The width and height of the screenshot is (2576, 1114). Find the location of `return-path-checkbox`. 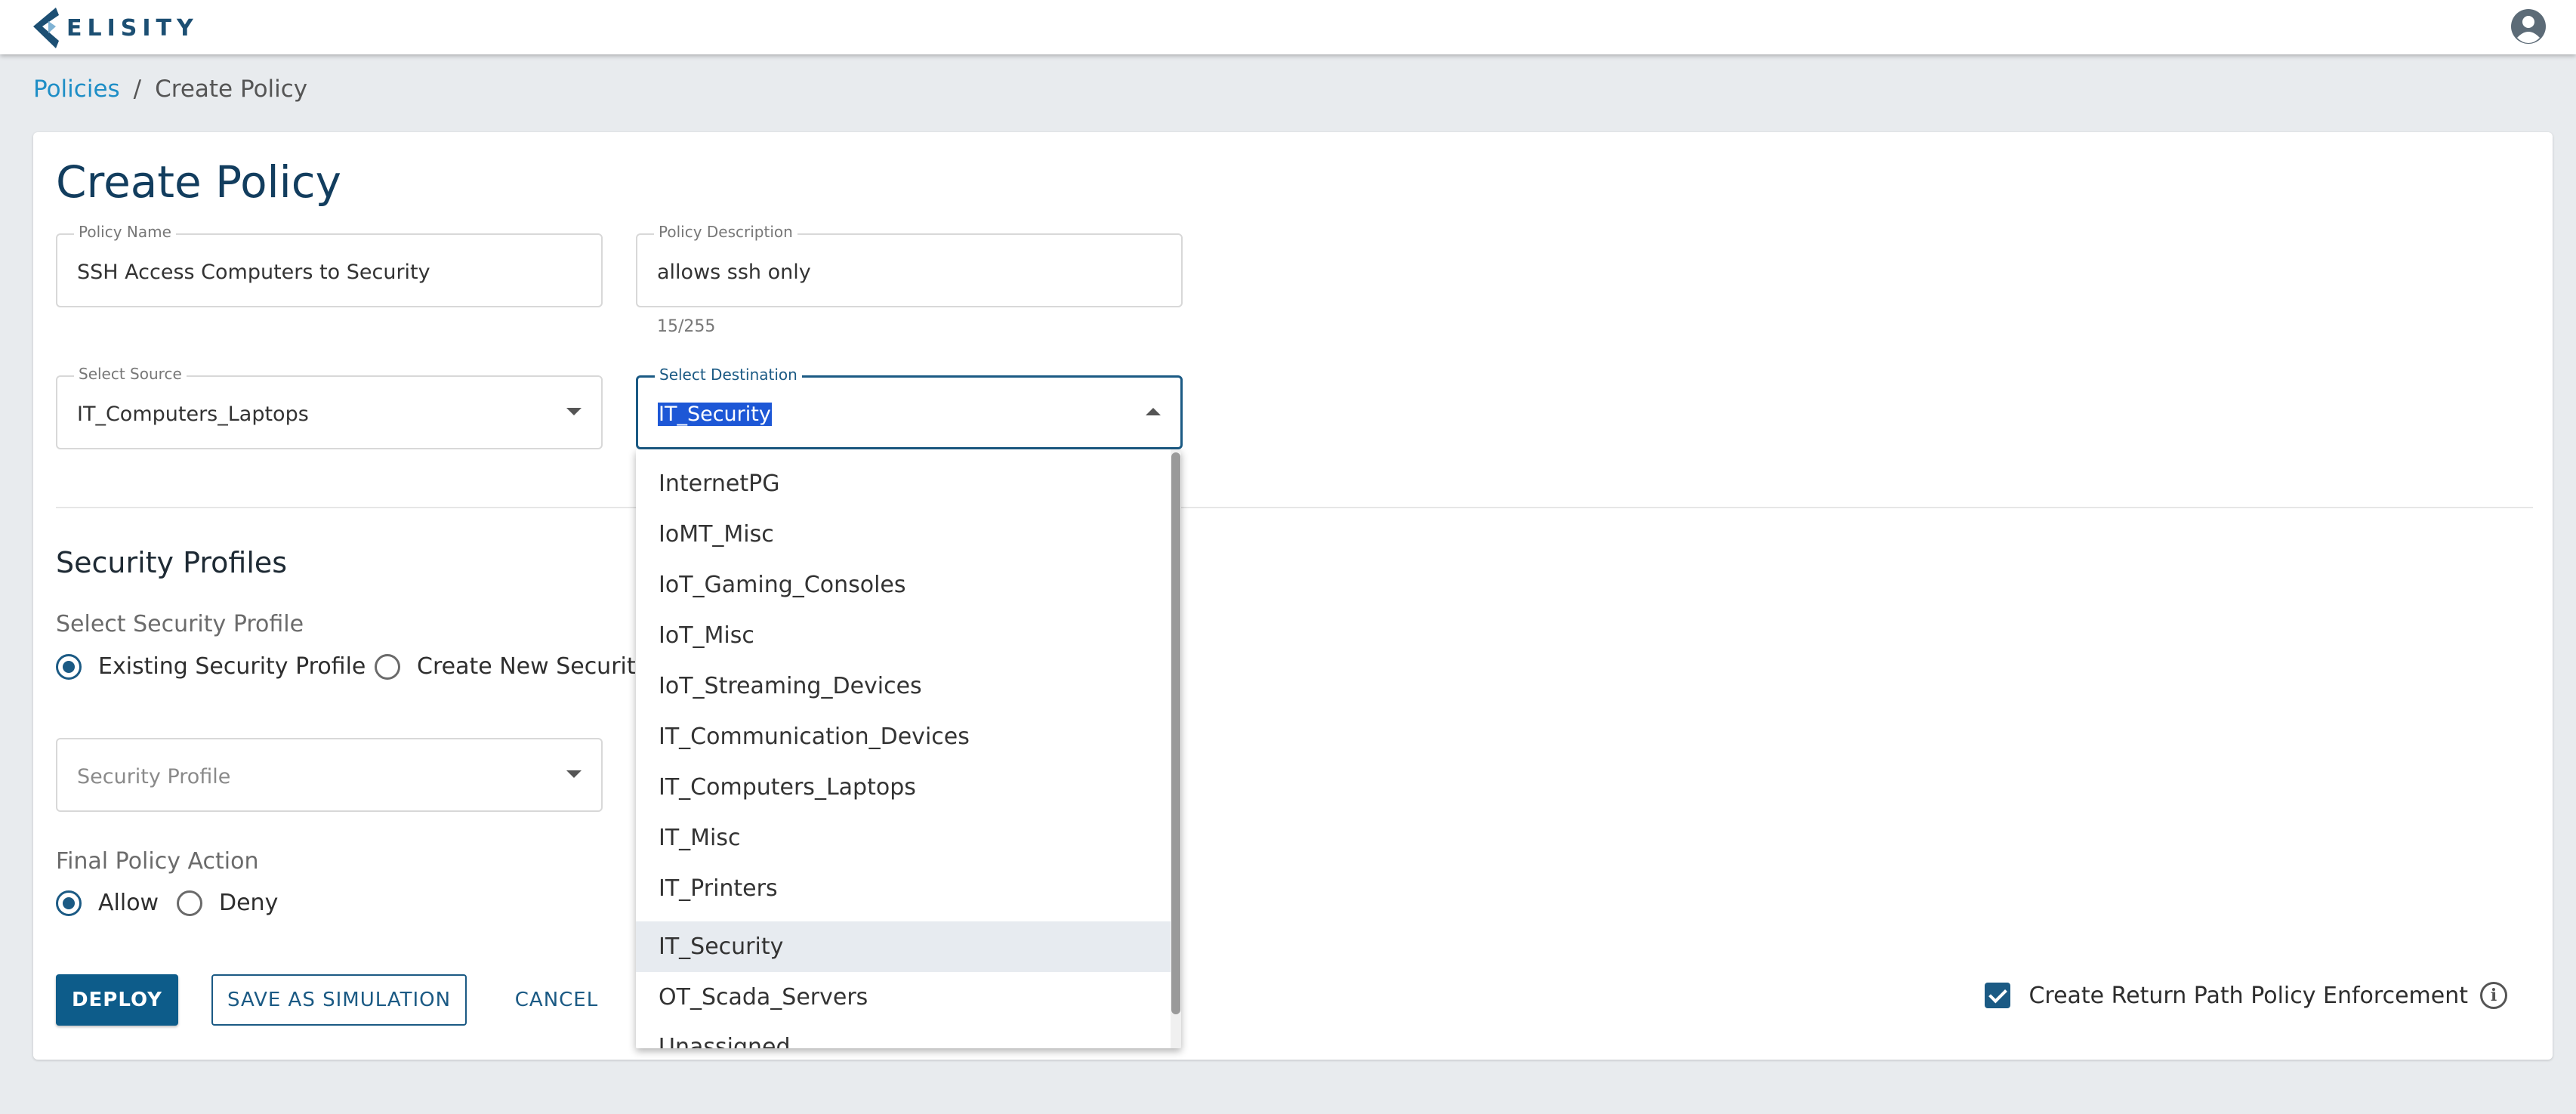

return-path-checkbox is located at coordinates (1998, 995).